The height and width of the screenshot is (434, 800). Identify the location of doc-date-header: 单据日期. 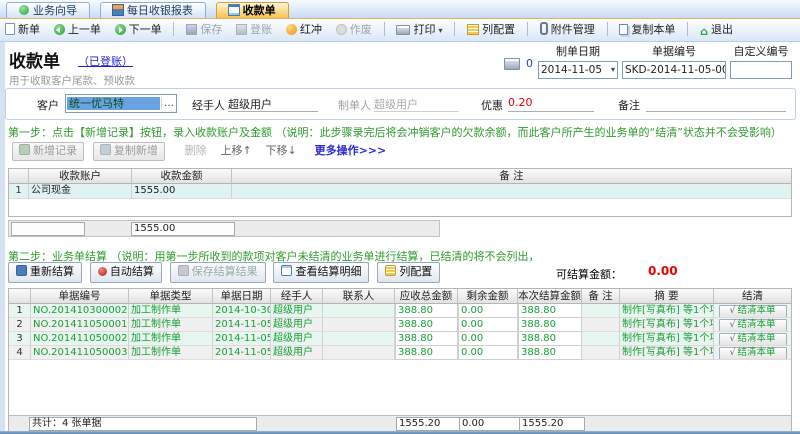
(242, 296).